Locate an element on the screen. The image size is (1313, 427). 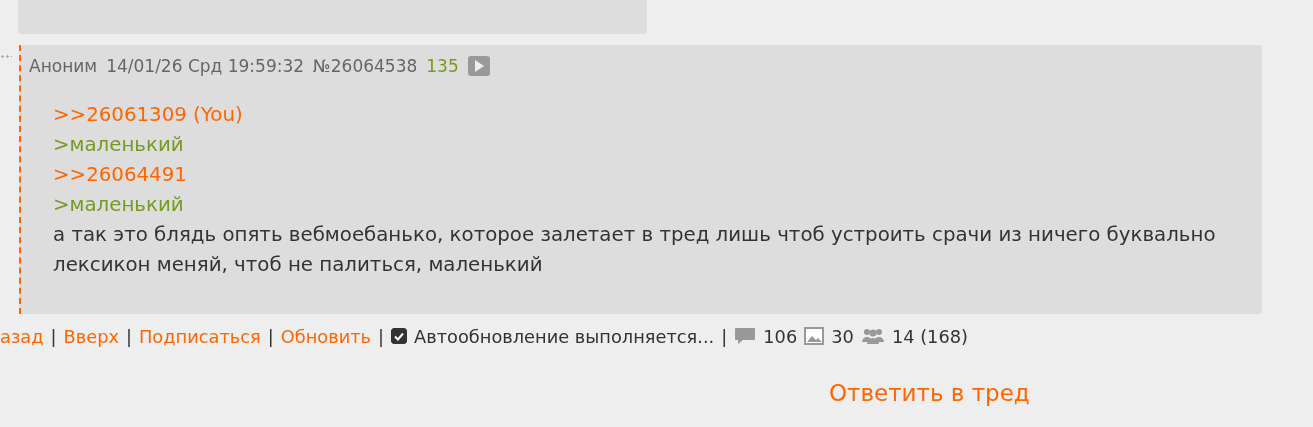
reply-link: >>26061309 (You) is located at coordinates (148, 115).